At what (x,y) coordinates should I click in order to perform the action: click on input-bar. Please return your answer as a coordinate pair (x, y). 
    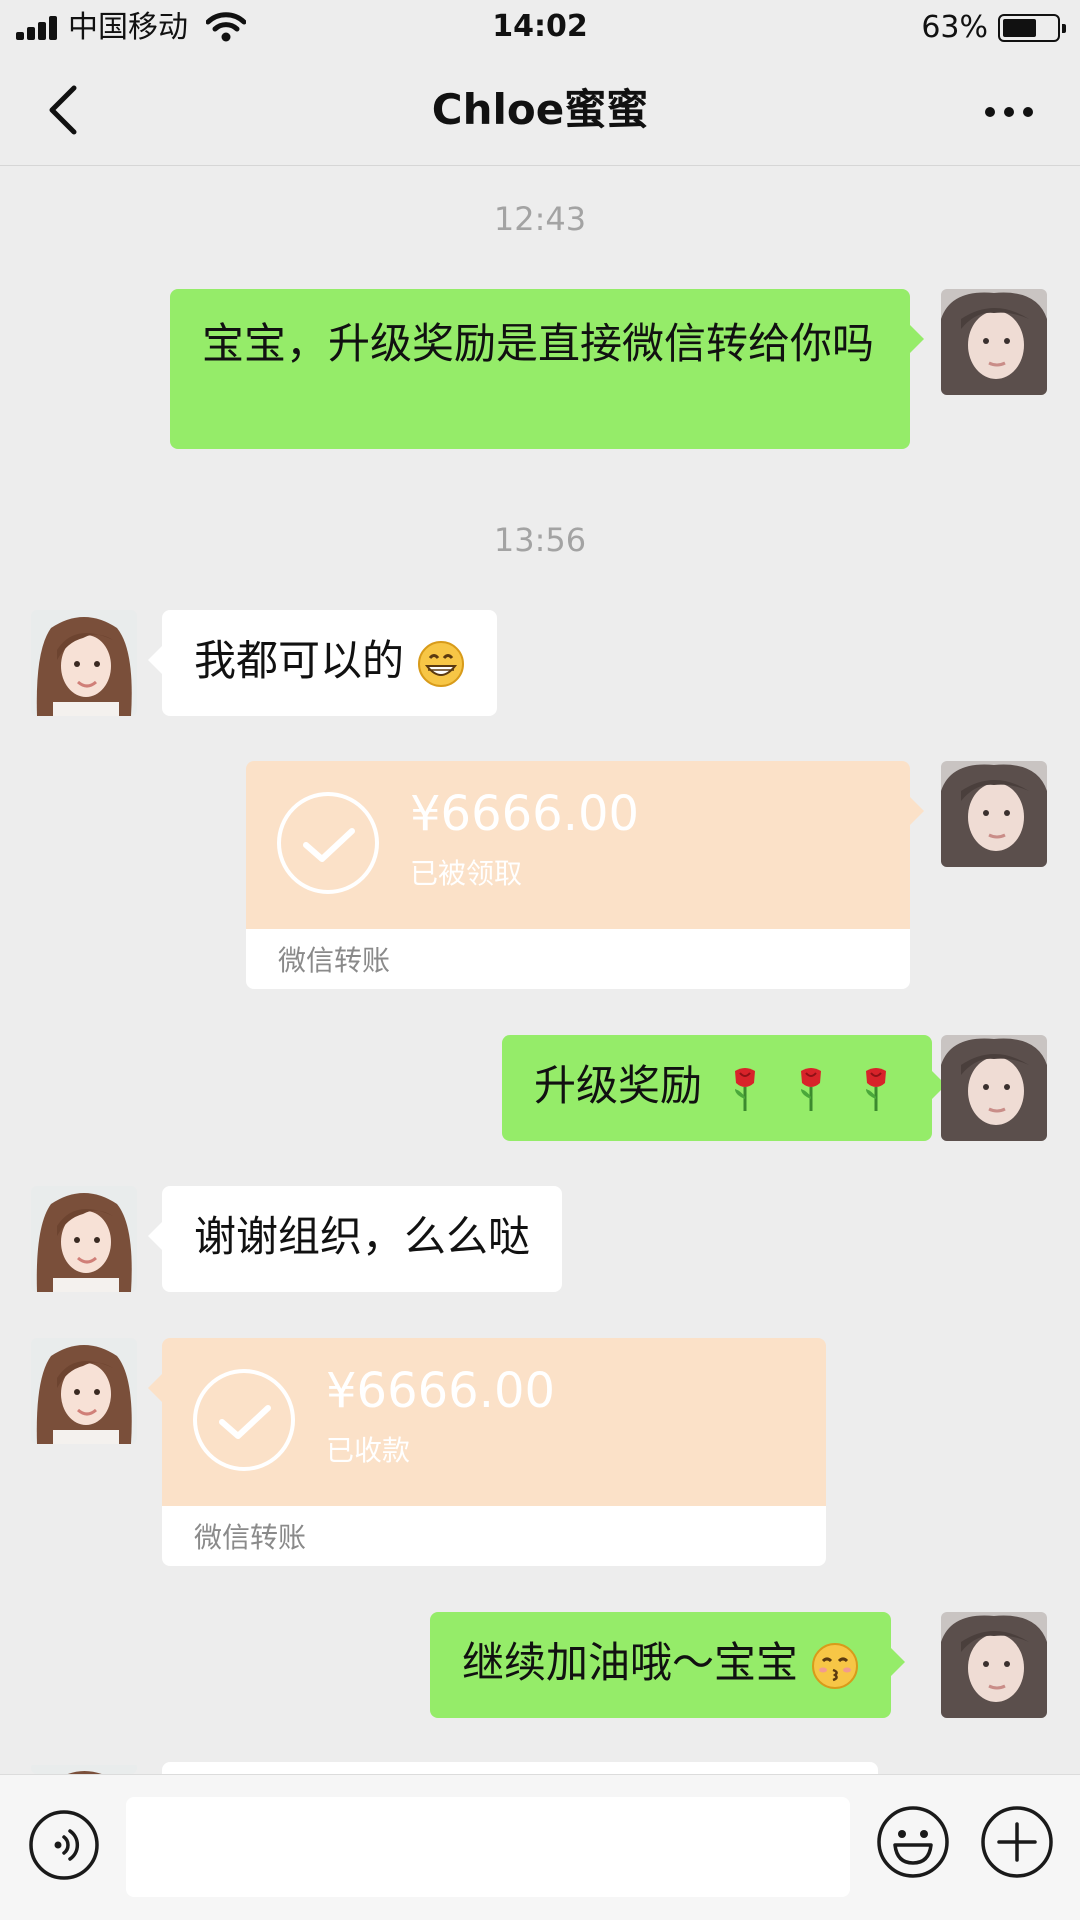
    Looking at the image, I should click on (540, 1847).